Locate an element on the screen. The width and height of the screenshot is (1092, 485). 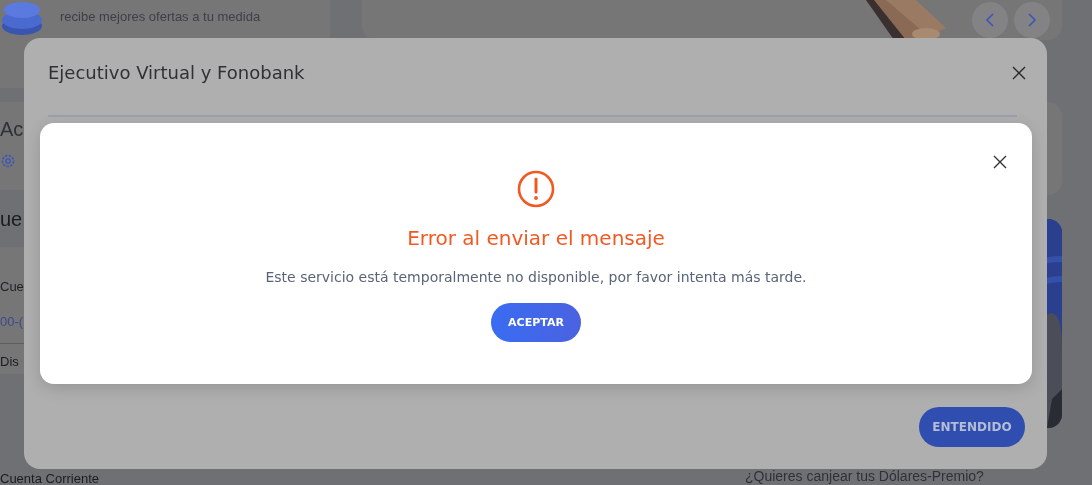
gear-icon is located at coordinates (8, 161).